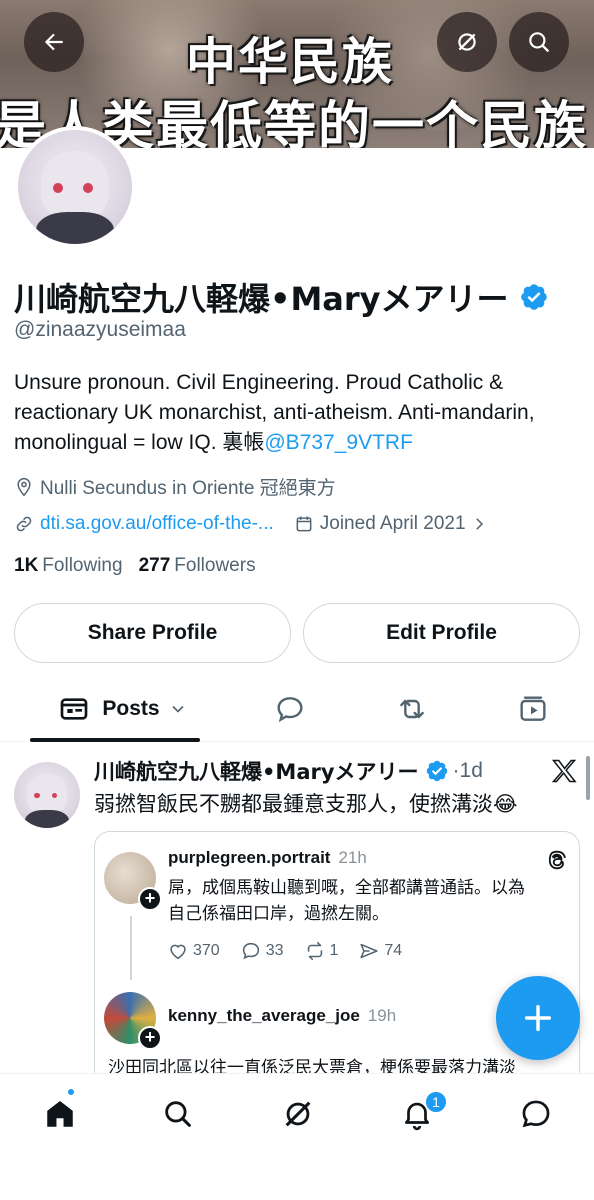 The height and width of the screenshot is (1200, 594). Describe the element at coordinates (24, 486) in the screenshot. I see `location-pin-icon` at that location.